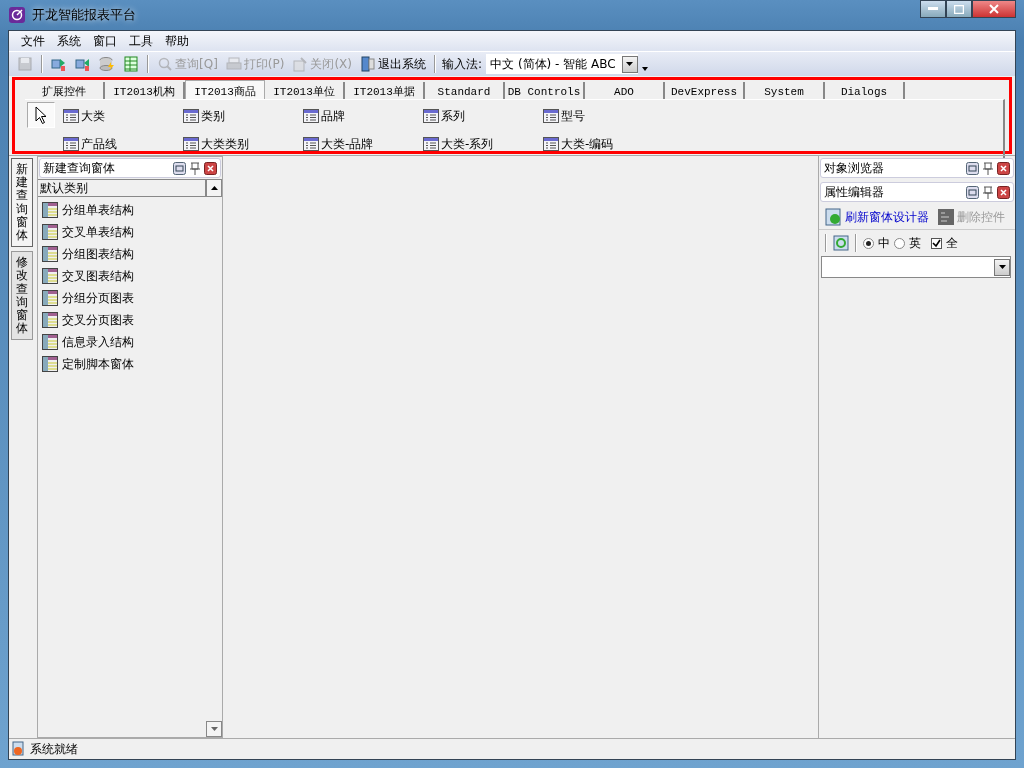 The image size is (1024, 768). I want to click on scroll-up-button, so click(214, 188).